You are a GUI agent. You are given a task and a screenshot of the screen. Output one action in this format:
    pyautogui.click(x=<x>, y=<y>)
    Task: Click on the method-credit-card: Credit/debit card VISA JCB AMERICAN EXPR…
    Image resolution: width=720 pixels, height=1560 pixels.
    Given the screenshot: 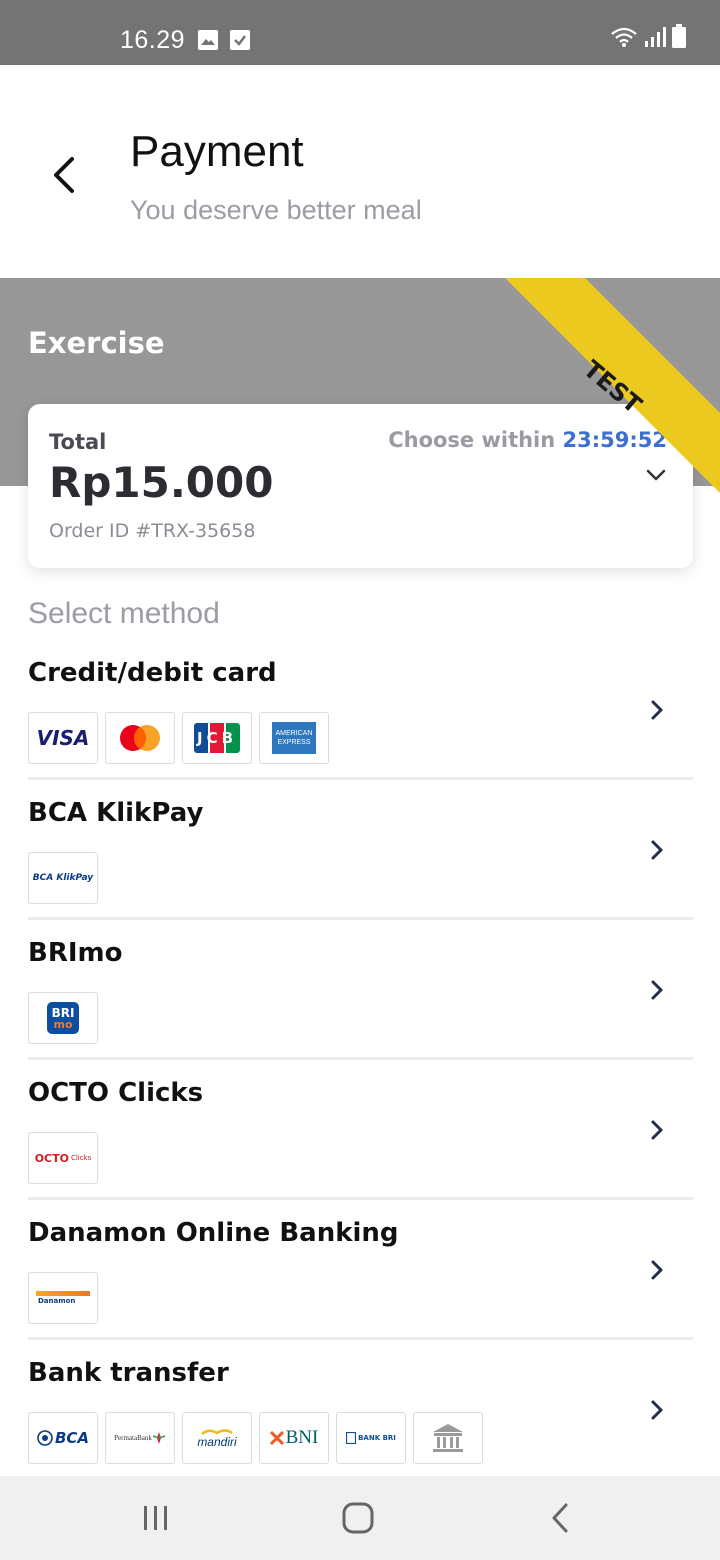 What is the action you would take?
    pyautogui.click(x=360, y=710)
    